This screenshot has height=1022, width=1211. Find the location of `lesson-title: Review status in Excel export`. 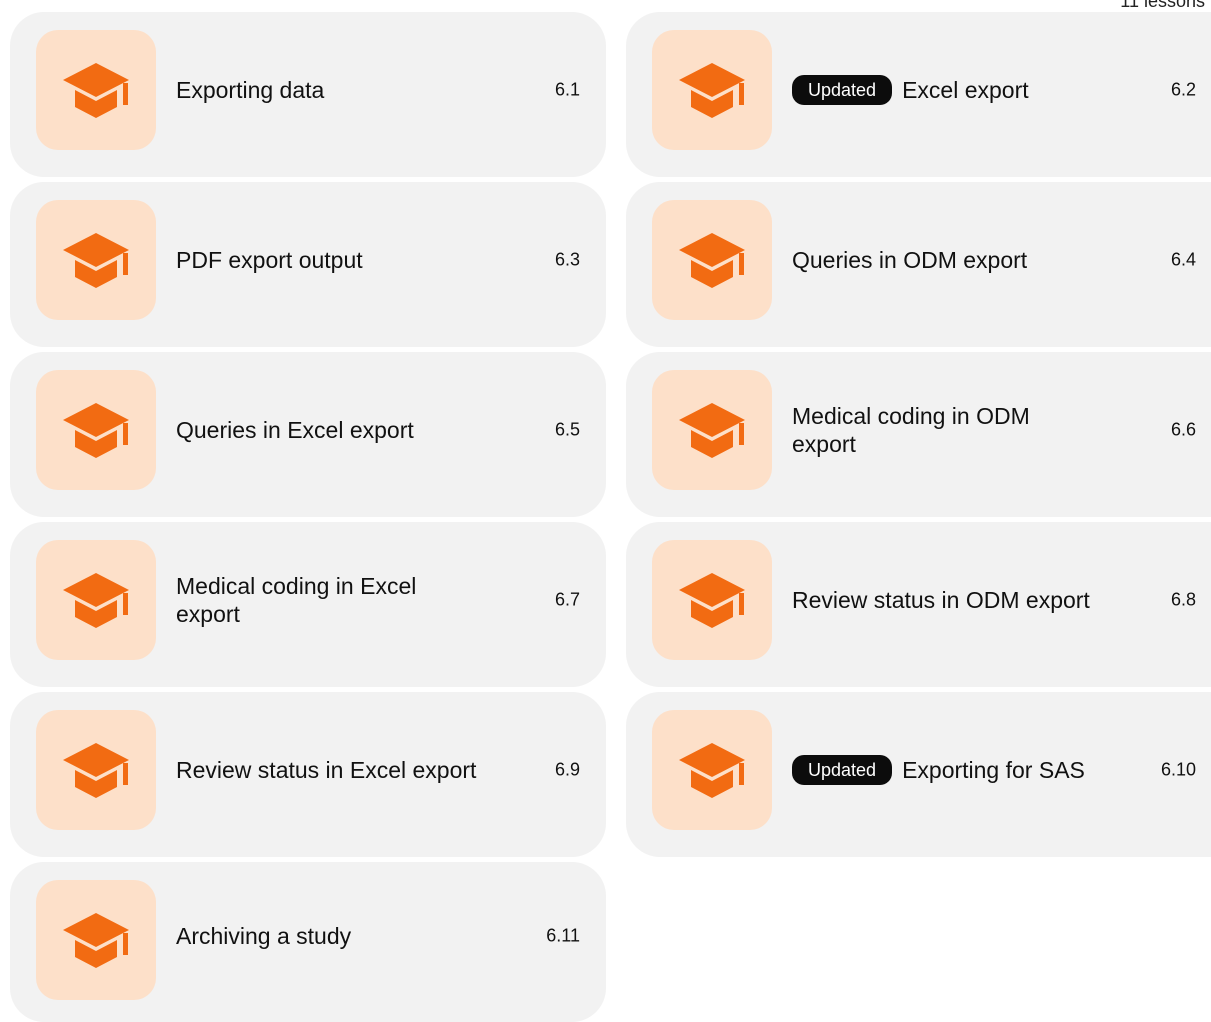

lesson-title: Review status in Excel export is located at coordinates (326, 770).